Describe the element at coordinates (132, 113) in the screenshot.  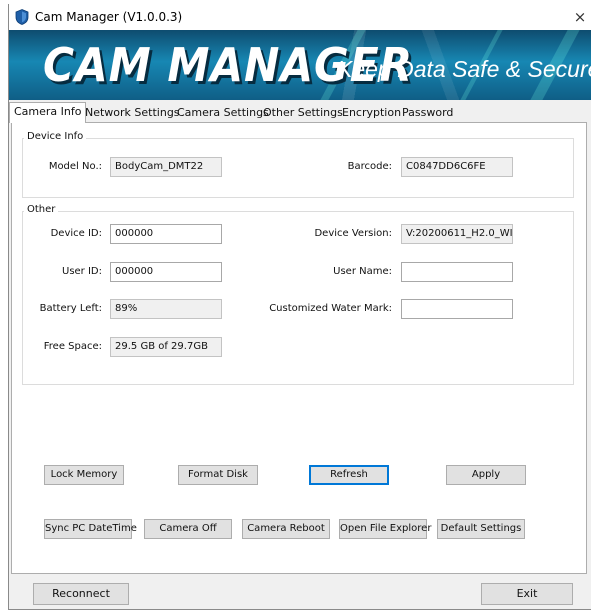
I see `tab-network-settings: Network Settings` at that location.